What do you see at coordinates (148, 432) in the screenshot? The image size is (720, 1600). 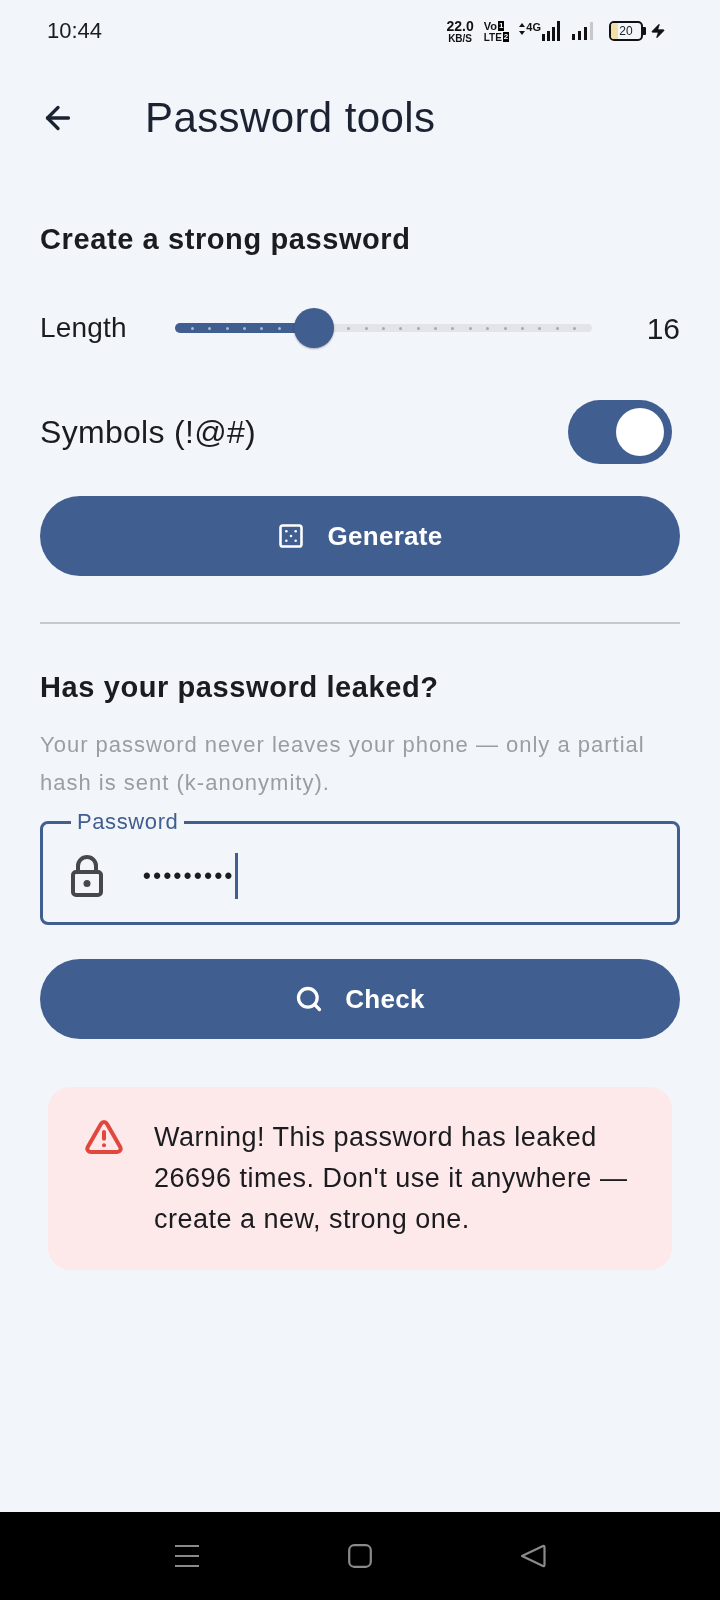 I see `symbols-label: Symbols (!@#)` at bounding box center [148, 432].